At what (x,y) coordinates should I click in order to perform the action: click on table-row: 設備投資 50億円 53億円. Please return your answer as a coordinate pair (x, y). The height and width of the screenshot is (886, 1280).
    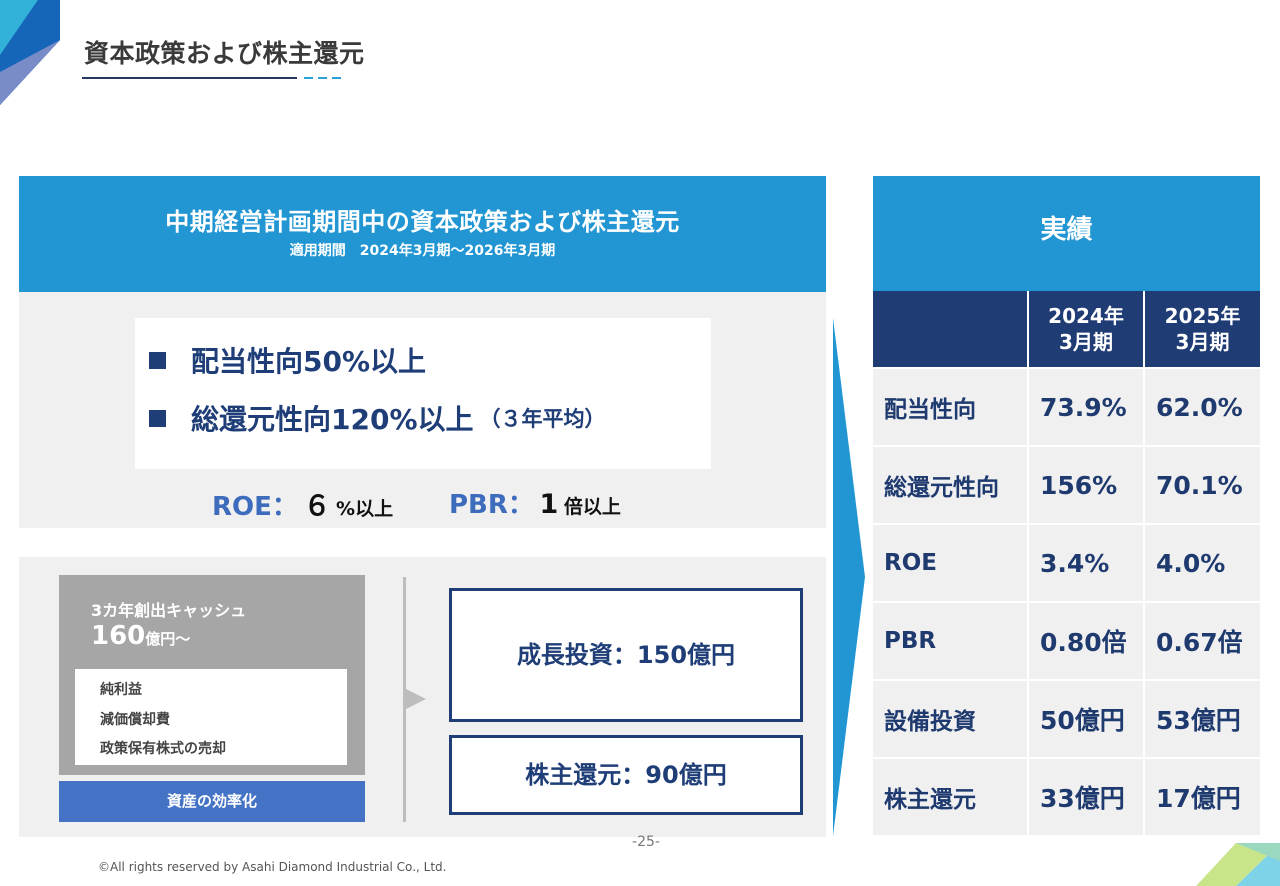
    Looking at the image, I should click on (1066, 720).